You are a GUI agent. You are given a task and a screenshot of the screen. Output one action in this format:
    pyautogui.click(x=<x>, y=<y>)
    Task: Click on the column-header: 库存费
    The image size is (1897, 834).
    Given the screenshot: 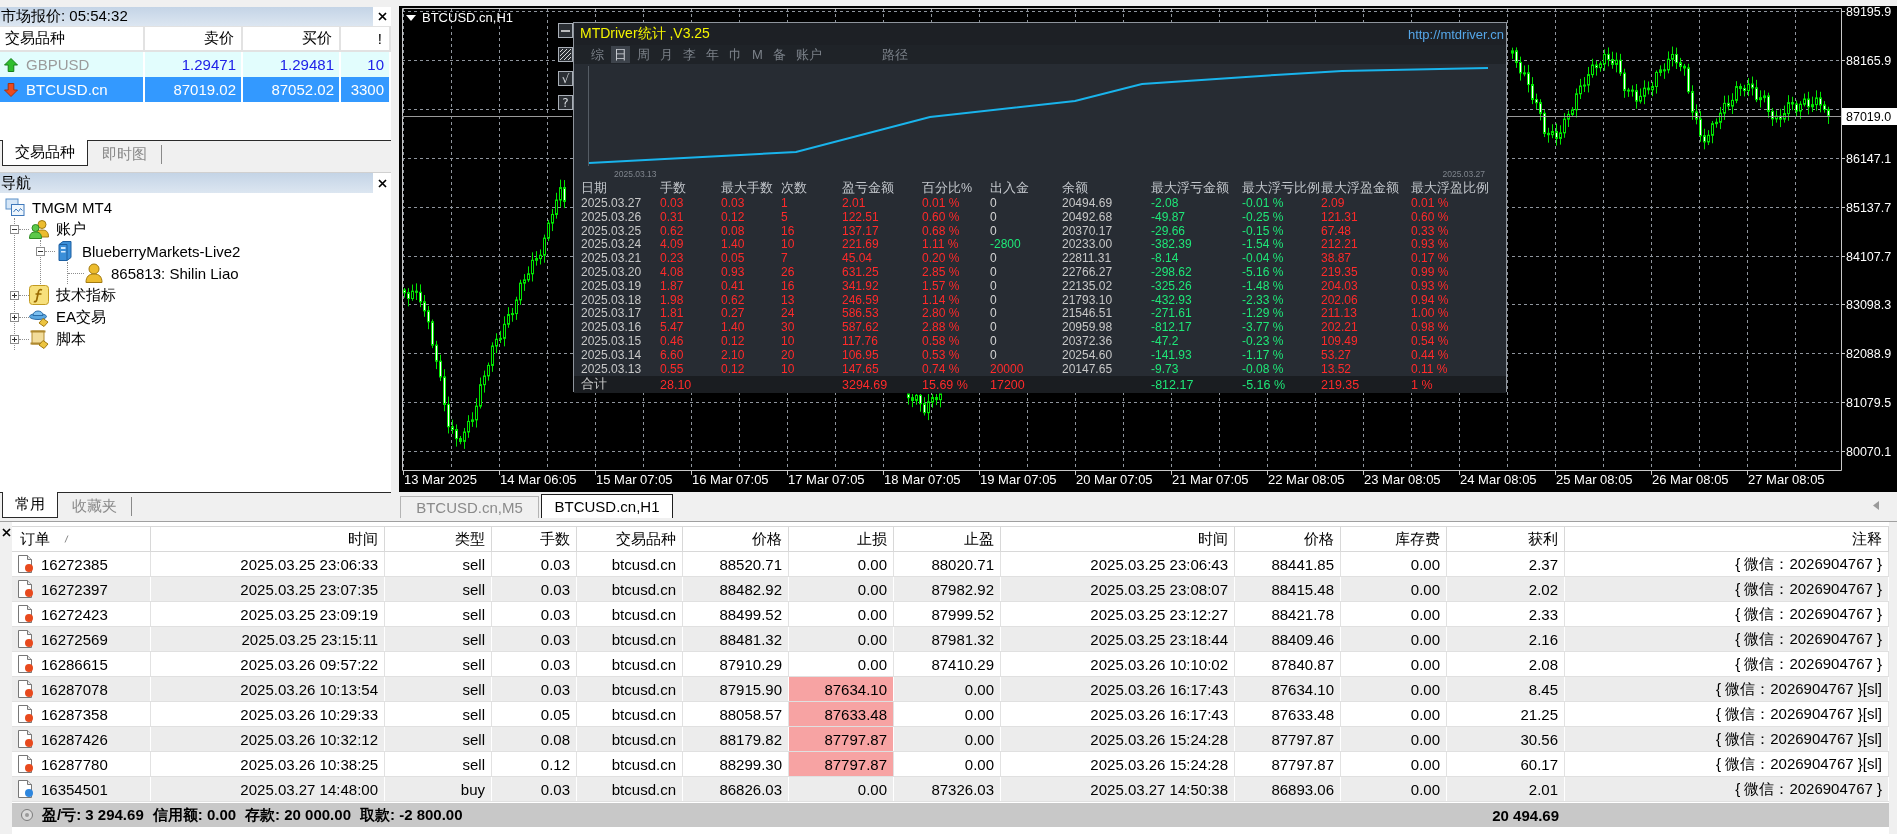 What is the action you would take?
    pyautogui.click(x=1394, y=539)
    